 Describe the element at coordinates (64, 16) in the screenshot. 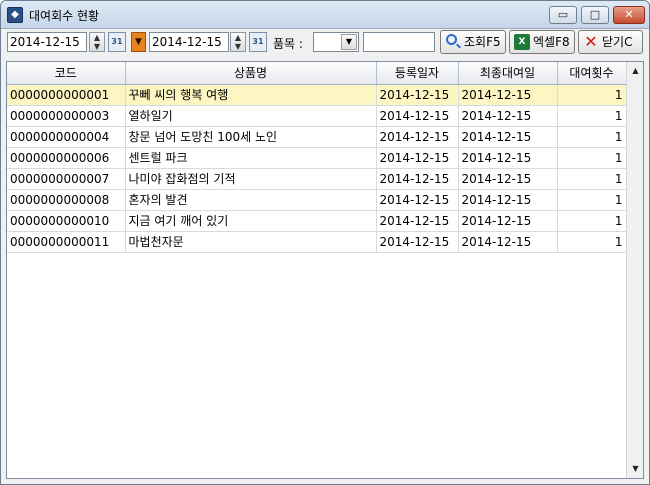

I see `window-title: 대여회수 현황` at that location.